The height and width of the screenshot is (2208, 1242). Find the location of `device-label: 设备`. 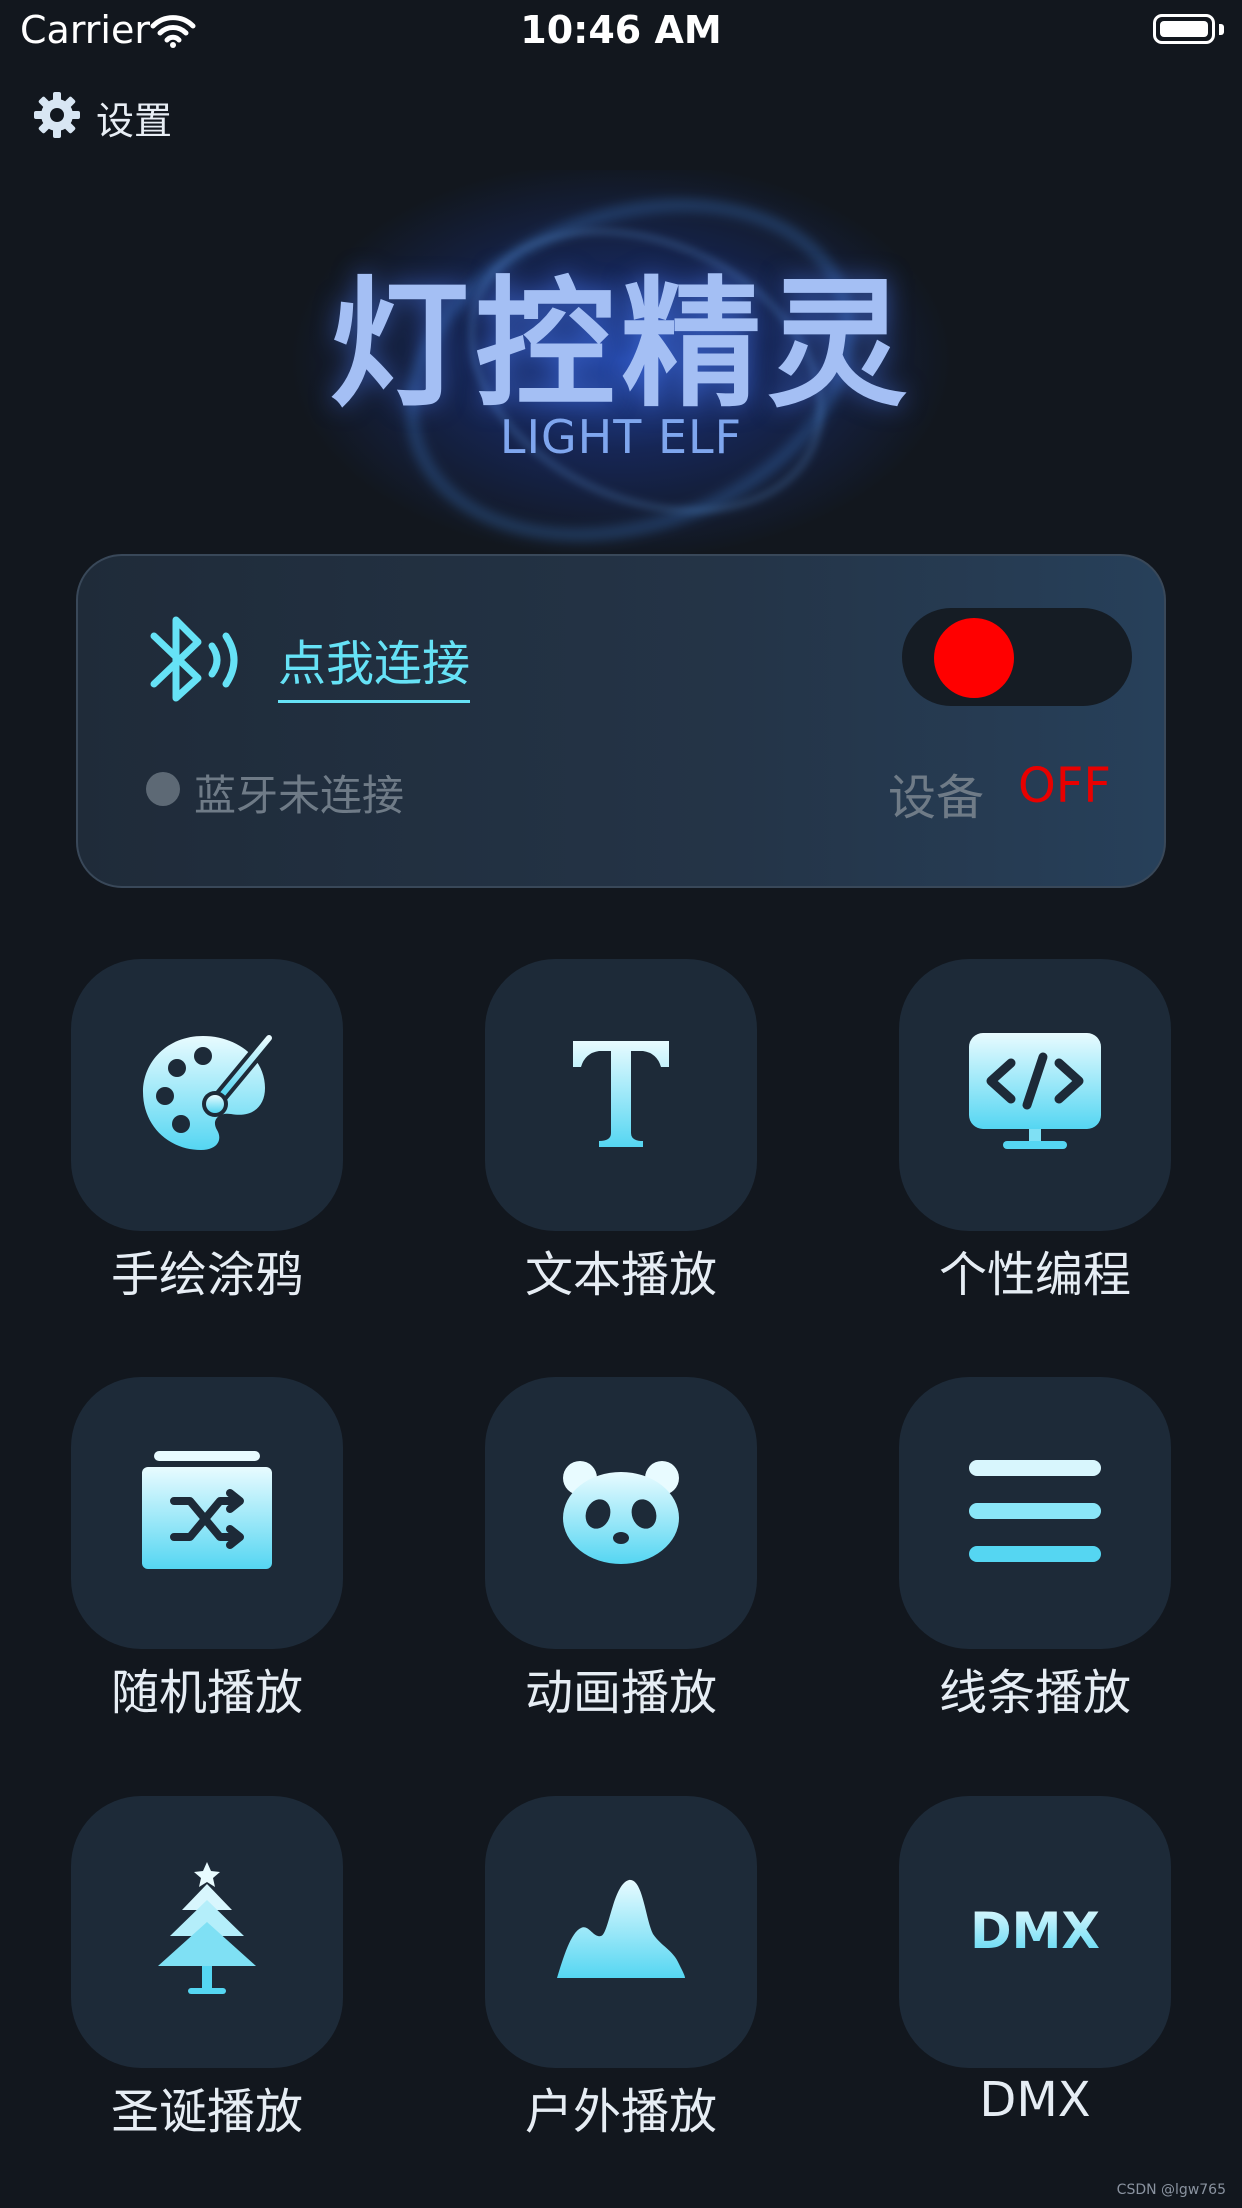

device-label: 设备 is located at coordinates (936, 798).